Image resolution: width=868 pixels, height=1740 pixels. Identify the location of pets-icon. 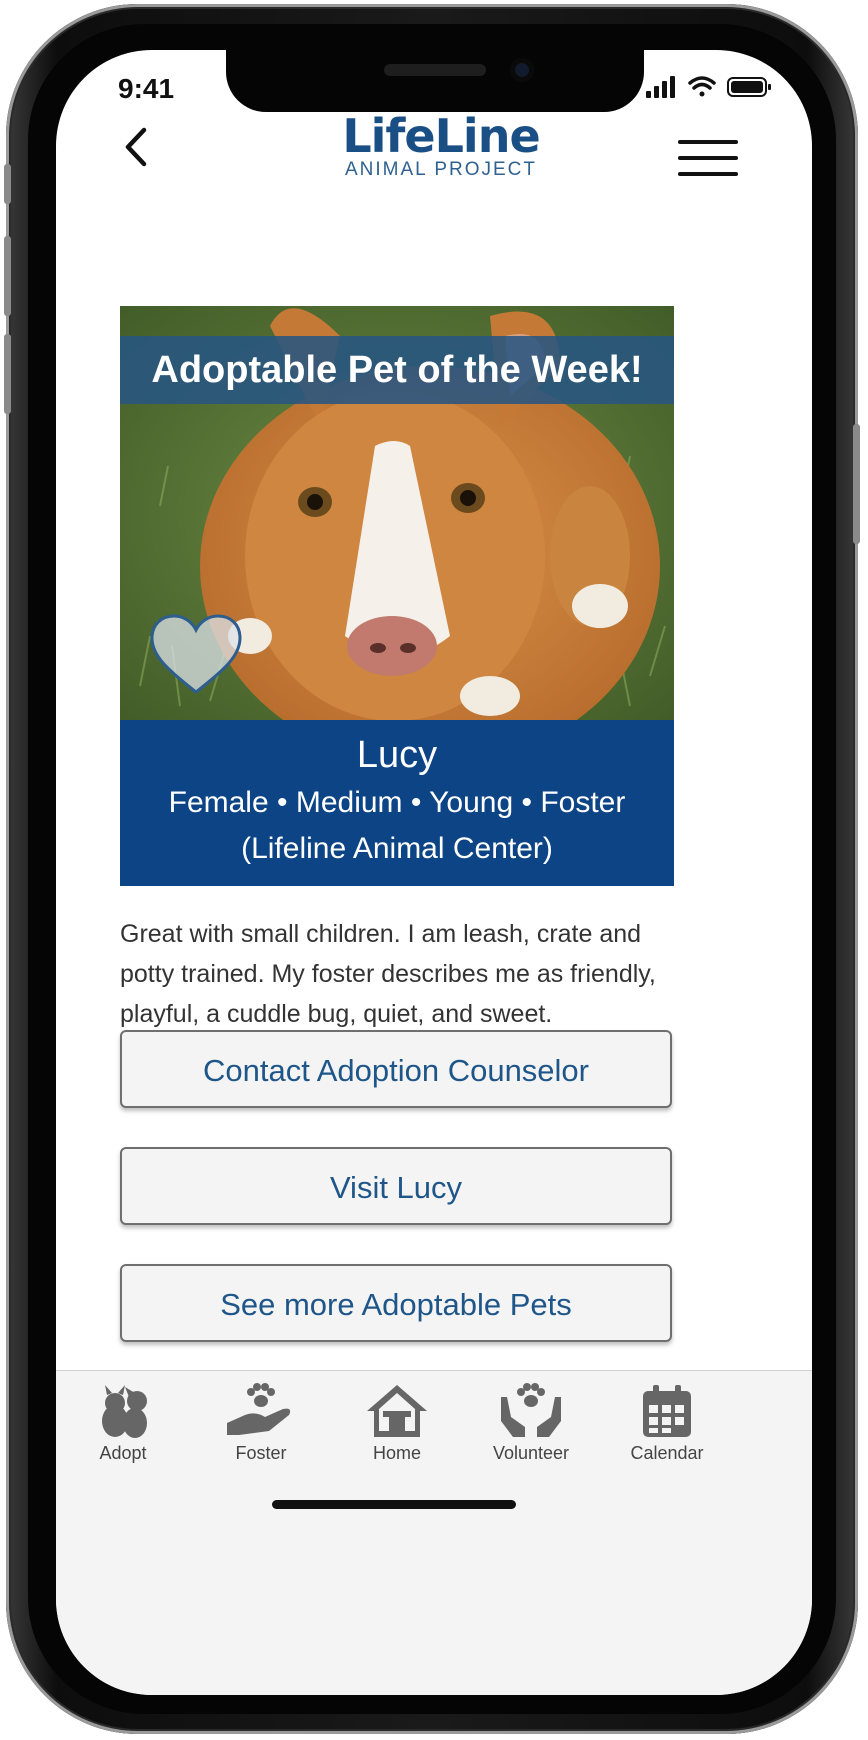
(124, 1411).